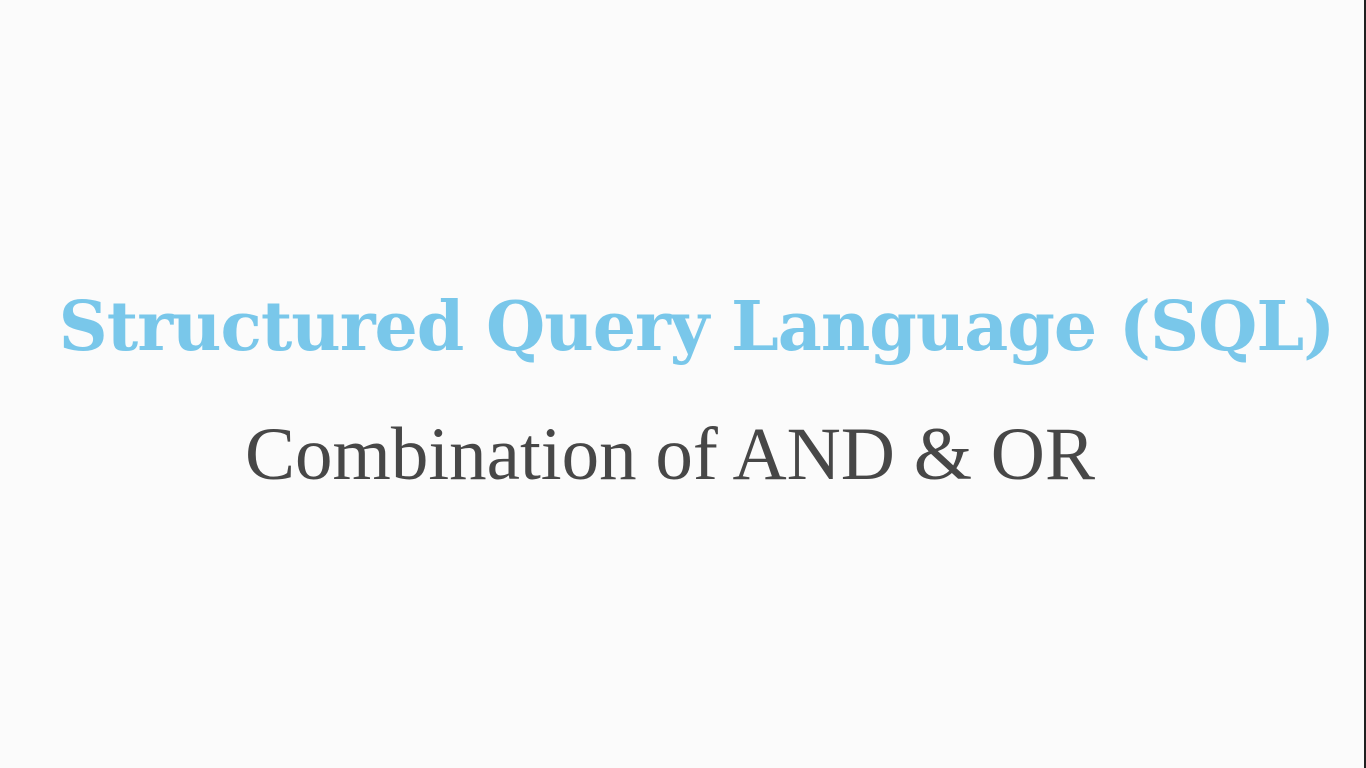 The height and width of the screenshot is (768, 1366). I want to click on slide-title: Structured Query Language (SQL), so click(697, 327).